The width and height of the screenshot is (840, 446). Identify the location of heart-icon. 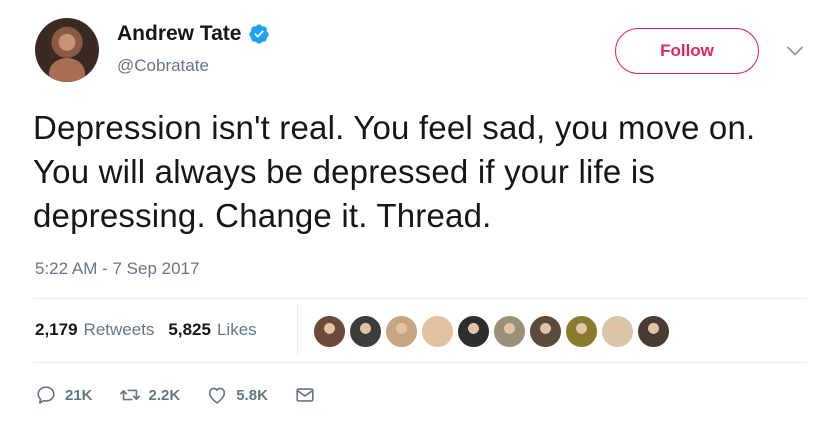
(217, 395).